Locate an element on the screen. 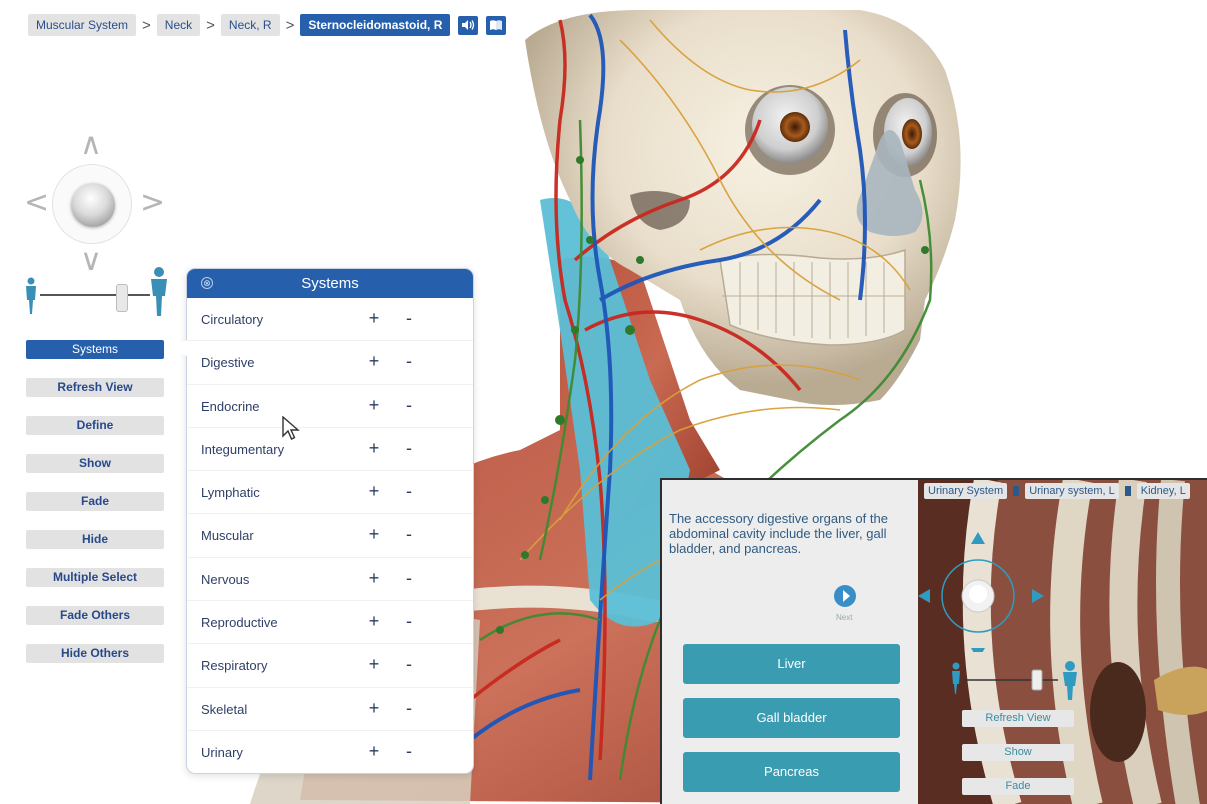 Image resolution: width=1207 pixels, height=804 pixels. book-icon is located at coordinates (496, 25).